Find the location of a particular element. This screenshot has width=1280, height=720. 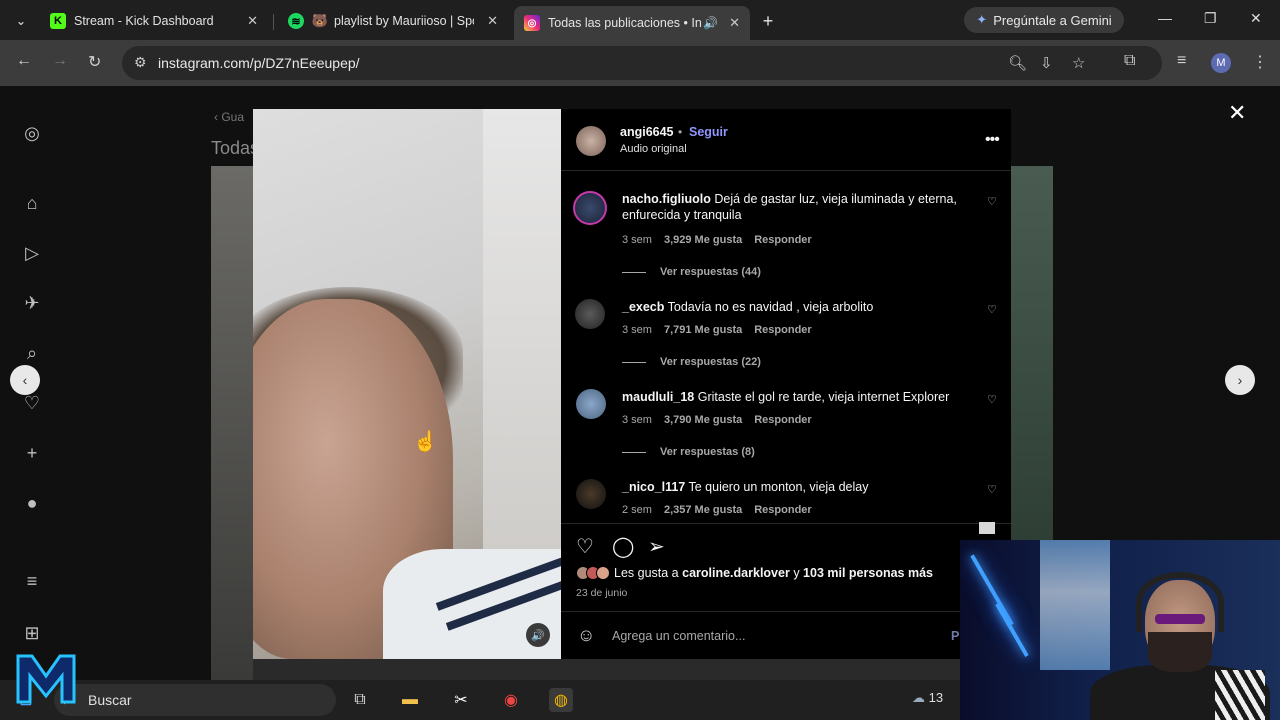

close-modal-icon: ✕ is located at coordinates (1237, 113).